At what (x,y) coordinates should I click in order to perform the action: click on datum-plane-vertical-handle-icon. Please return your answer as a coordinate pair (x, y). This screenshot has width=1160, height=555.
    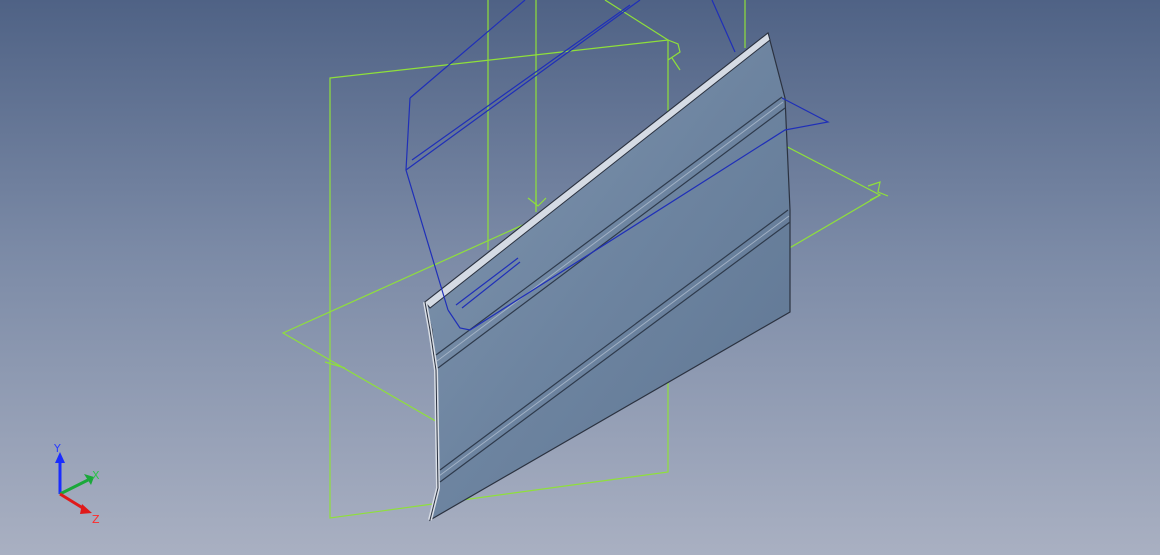
    Looking at the image, I should click on (674, 55).